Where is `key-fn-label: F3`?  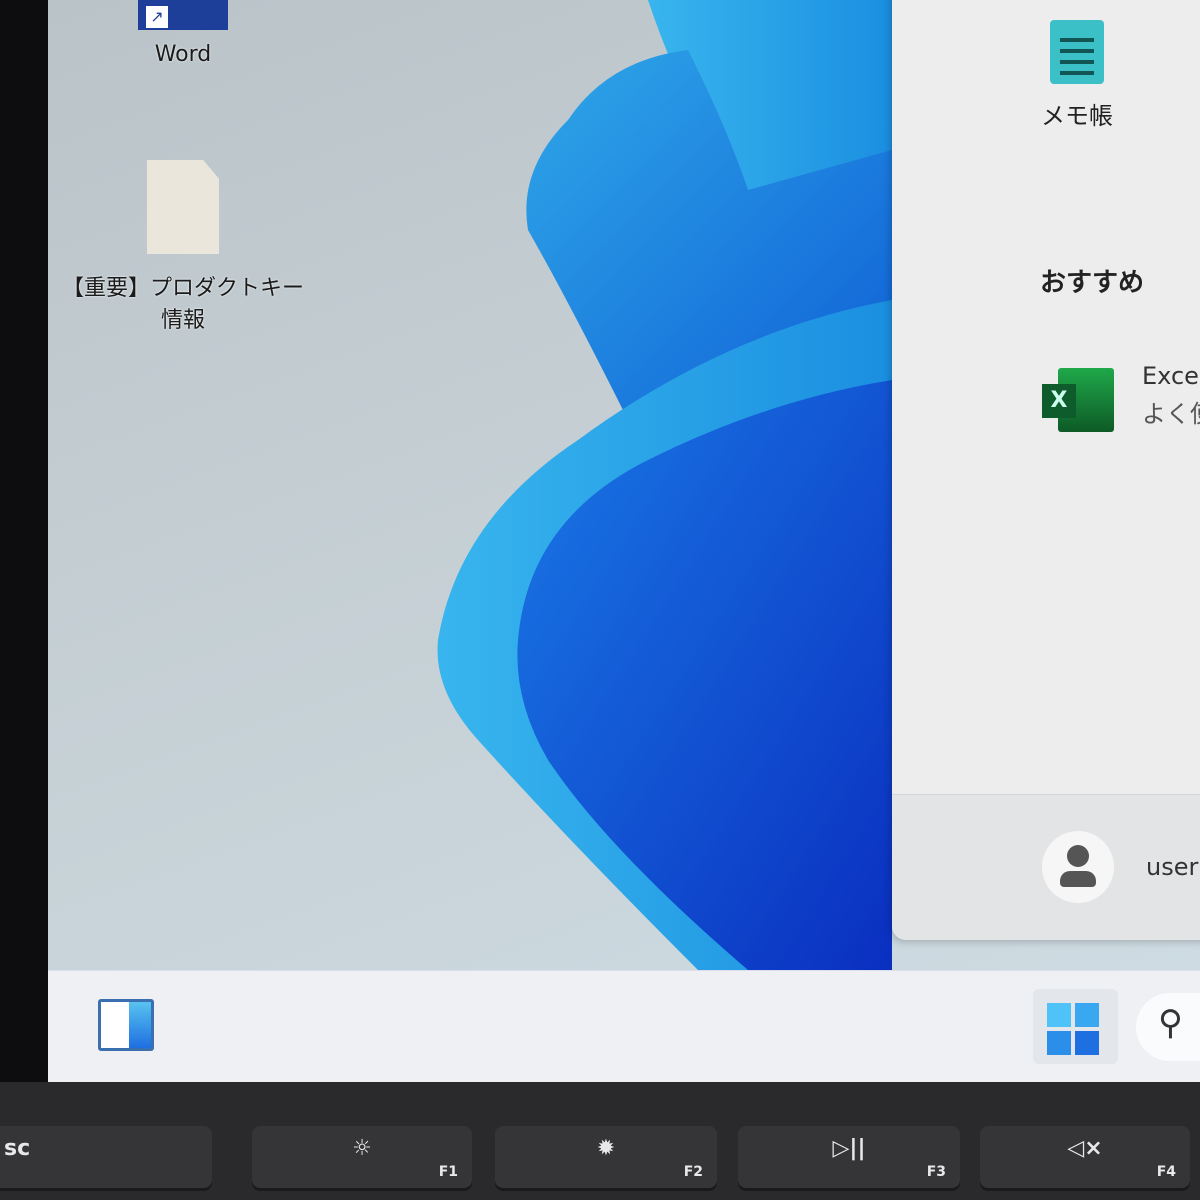 key-fn-label: F3 is located at coordinates (936, 1172).